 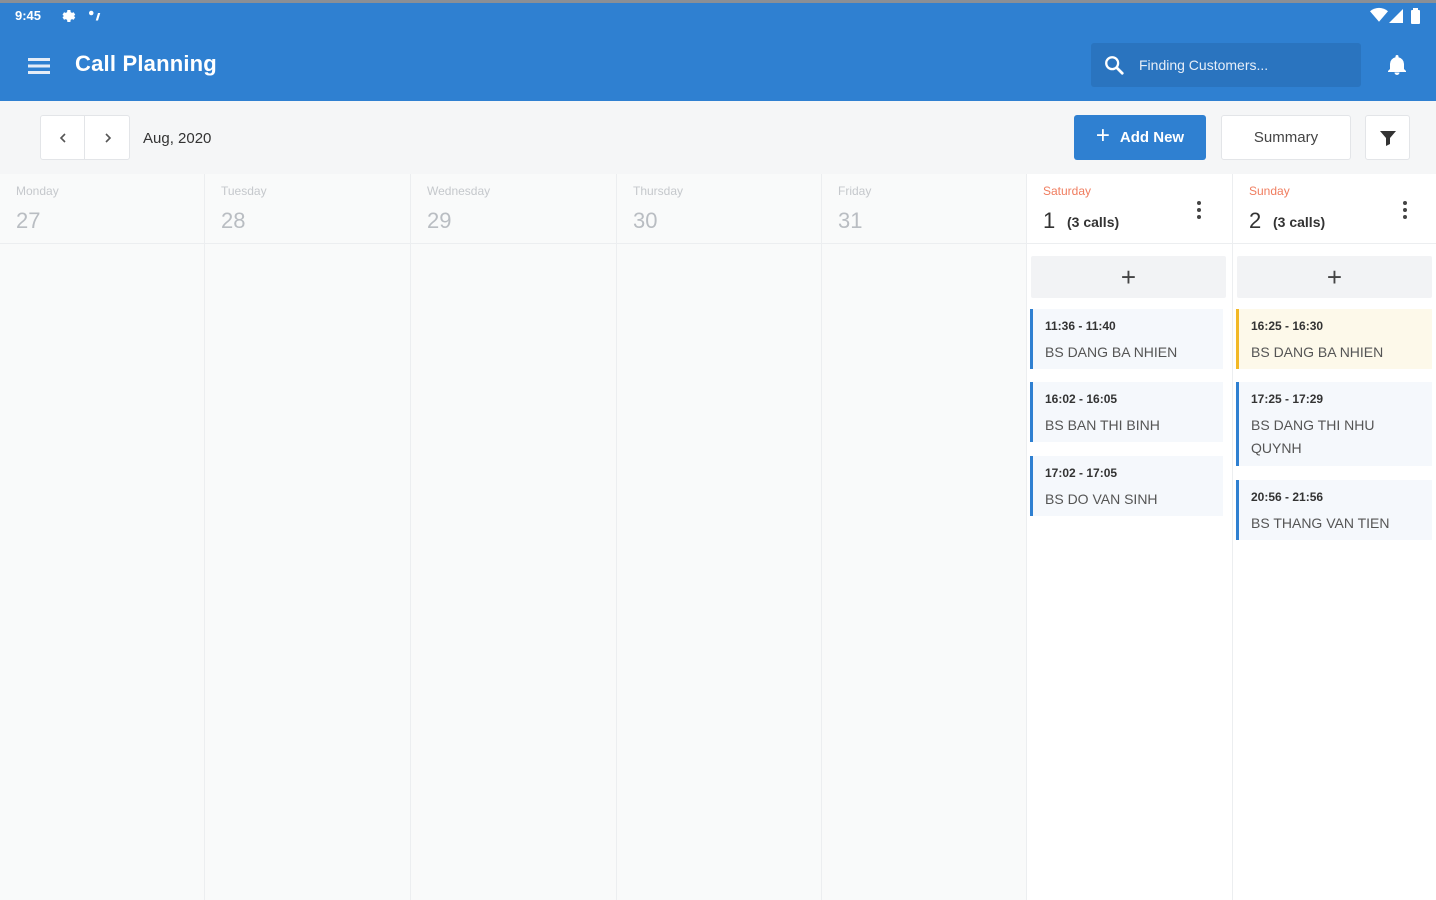 I want to click on next-week-button, so click(x=108, y=137).